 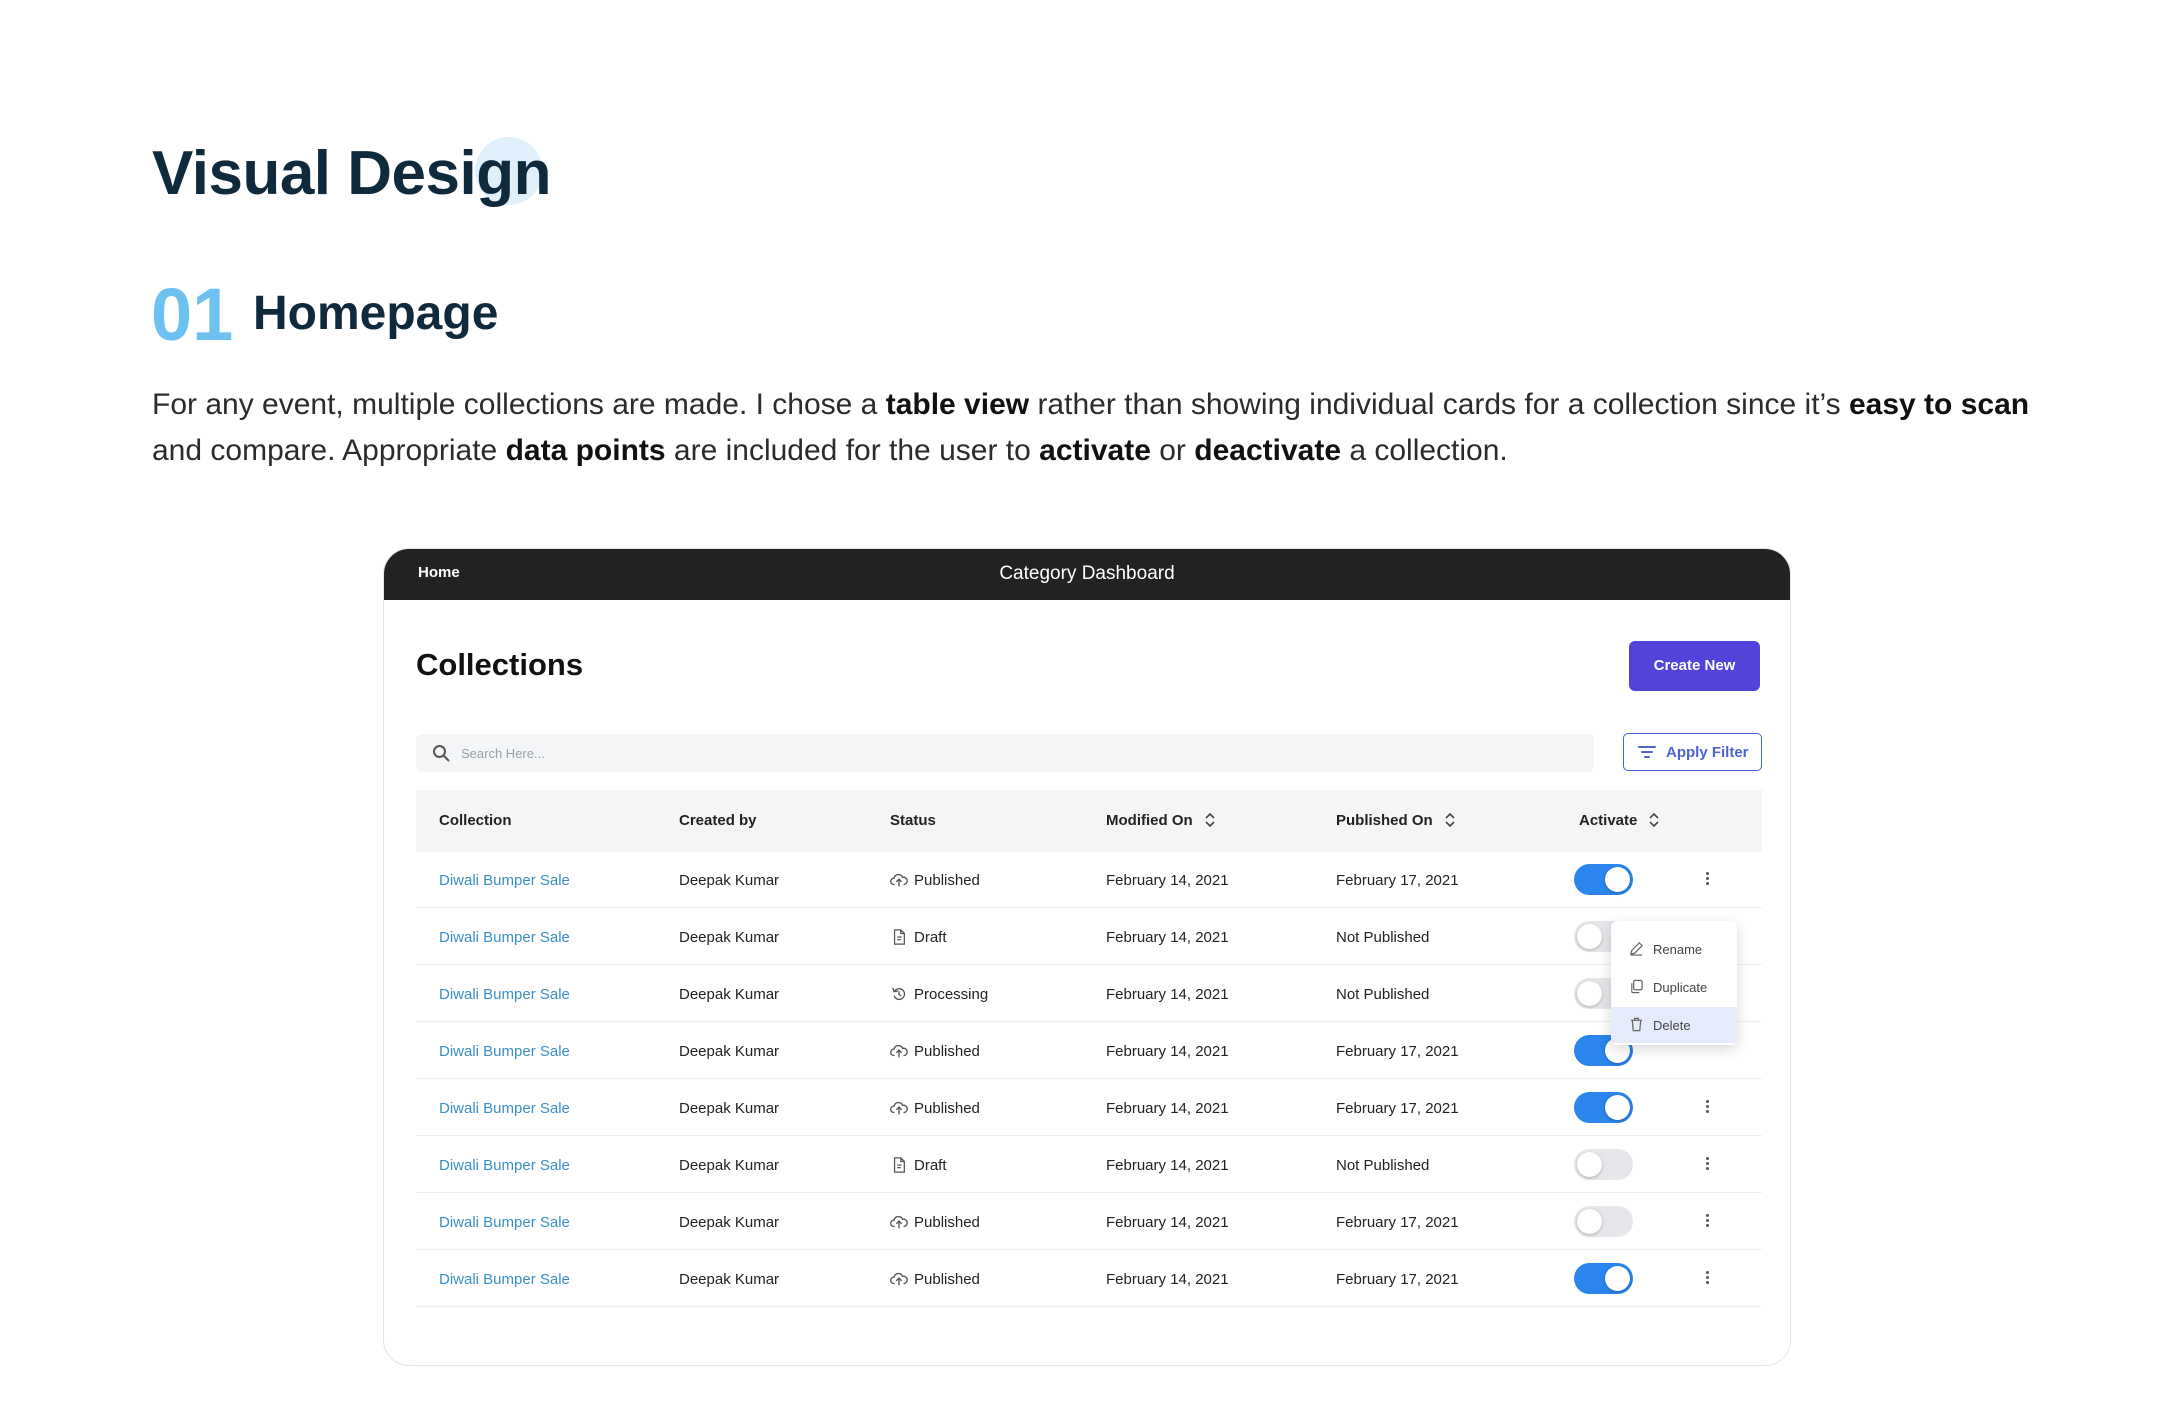 What do you see at coordinates (376, 313) in the screenshot?
I see `section-title: Homepage` at bounding box center [376, 313].